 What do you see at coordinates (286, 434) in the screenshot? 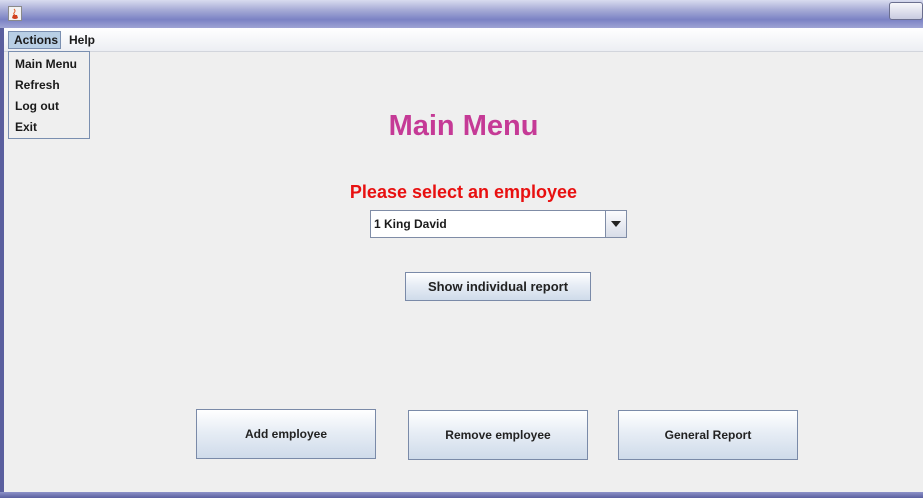
I see `add-employee-button: Add employee` at bounding box center [286, 434].